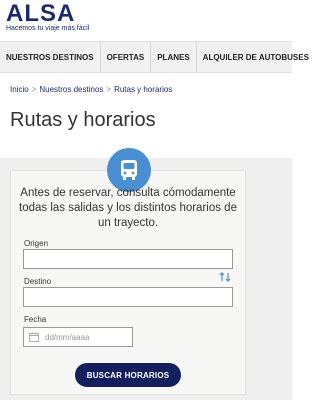 This screenshot has width=320, height=400. I want to click on date-input: dd/mm/aaaa, so click(78, 337).